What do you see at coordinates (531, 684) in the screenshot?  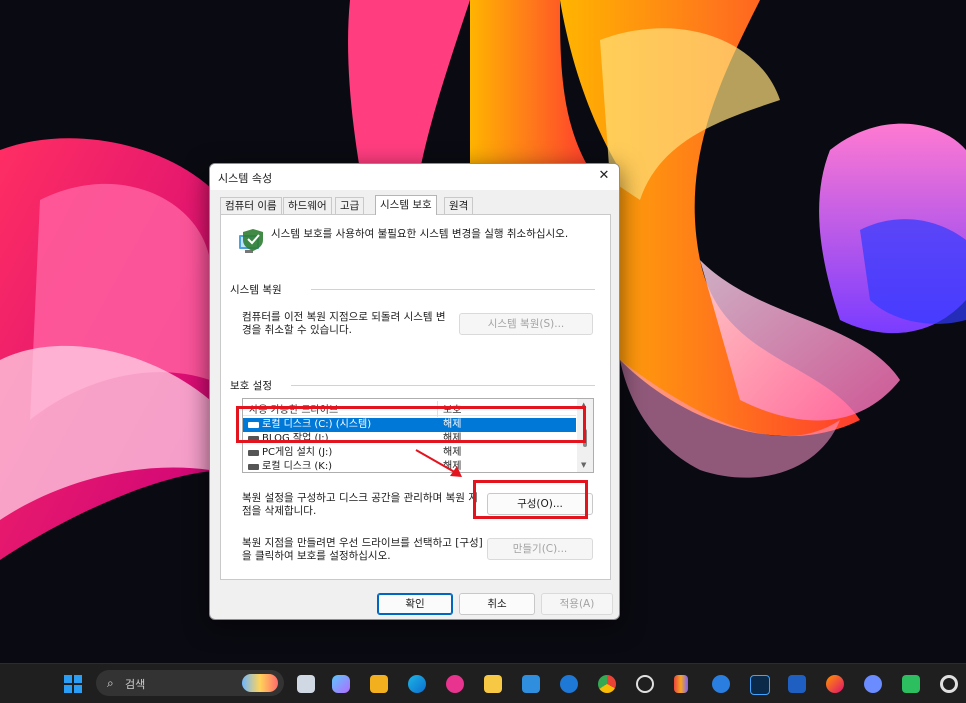 I see `notepad-icon` at bounding box center [531, 684].